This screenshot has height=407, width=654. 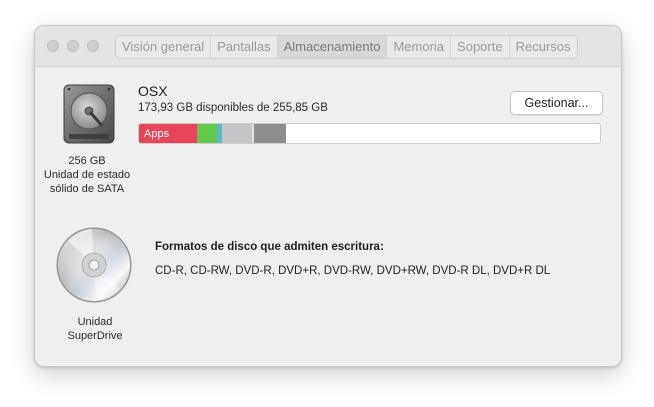 What do you see at coordinates (95, 322) in the screenshot?
I see `optical-drive-label-1: Unidad` at bounding box center [95, 322].